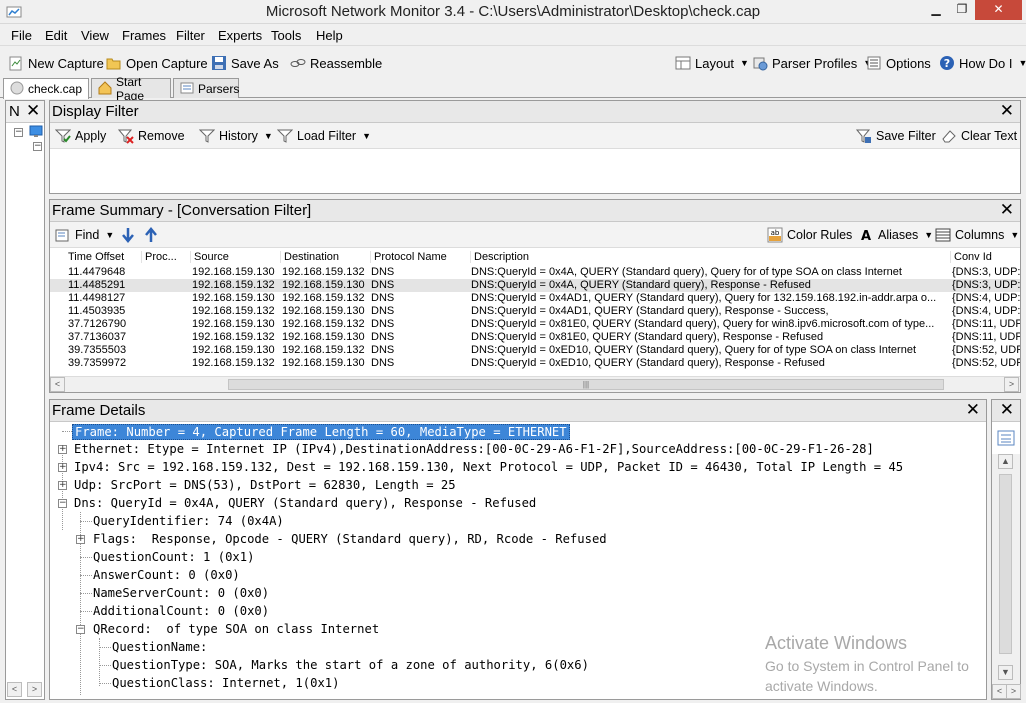 This screenshot has height=703, width=1026. Describe the element at coordinates (173, 557) in the screenshot. I see `frame-details-line-question-count: QuestionCount: 1 (0x1)` at that location.